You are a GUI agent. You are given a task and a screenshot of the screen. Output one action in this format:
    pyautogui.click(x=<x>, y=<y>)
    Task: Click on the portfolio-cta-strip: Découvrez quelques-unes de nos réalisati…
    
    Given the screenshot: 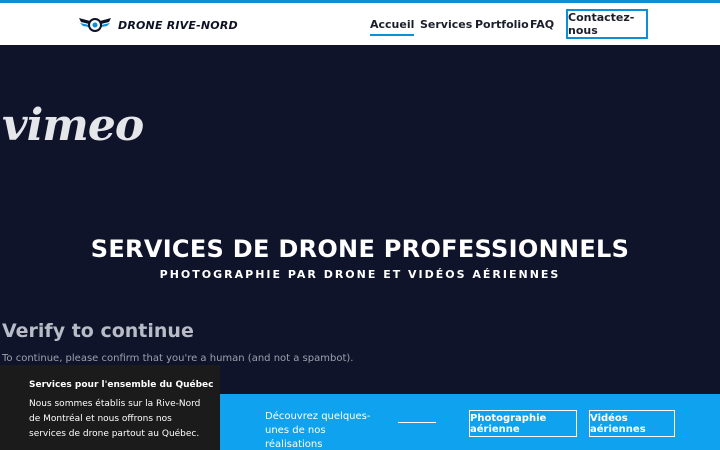 What is the action you would take?
    pyautogui.click(x=470, y=422)
    